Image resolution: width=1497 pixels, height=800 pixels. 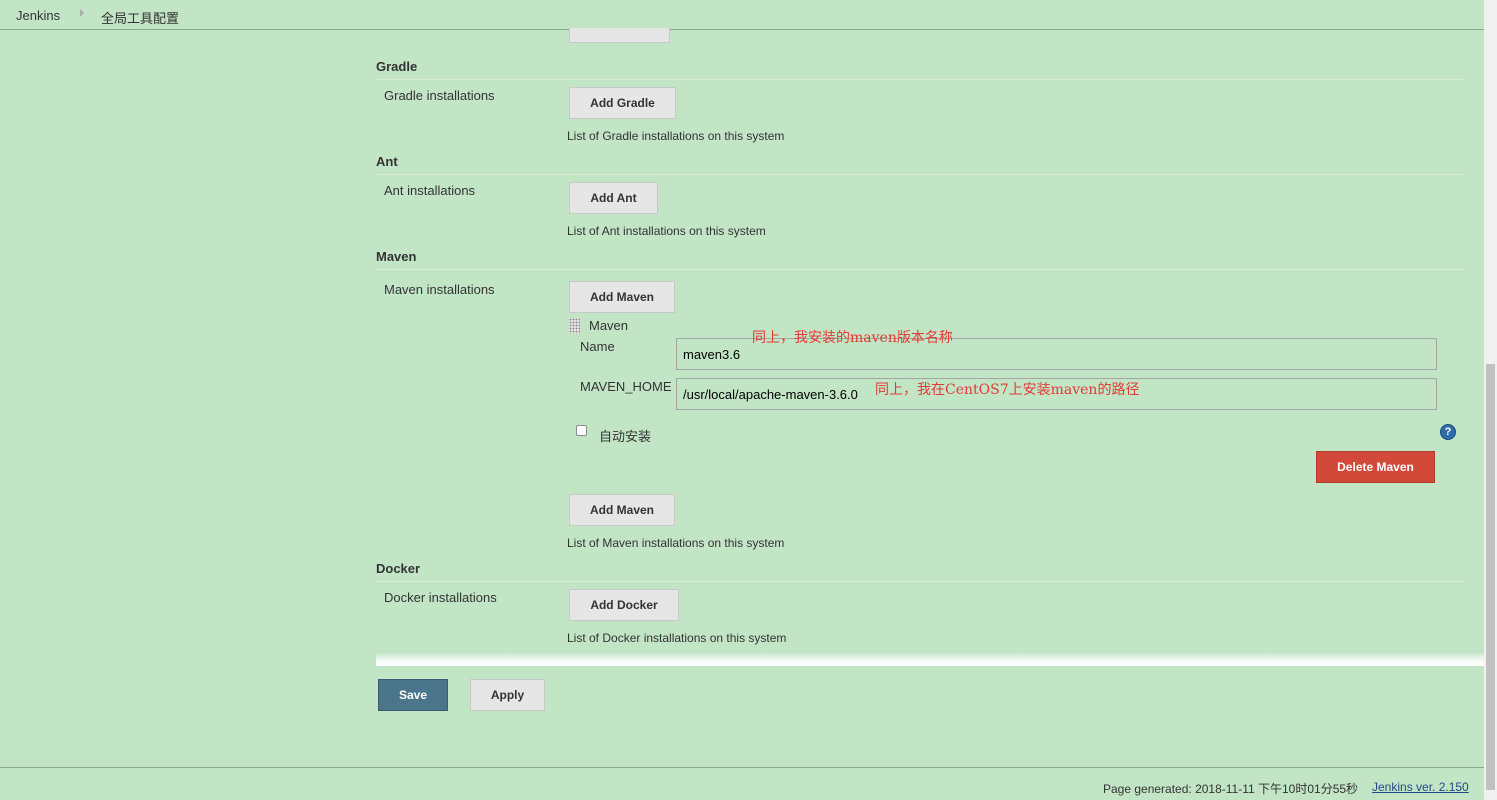 I want to click on breadcrumb-jenkins: Jenkins, so click(x=38, y=15).